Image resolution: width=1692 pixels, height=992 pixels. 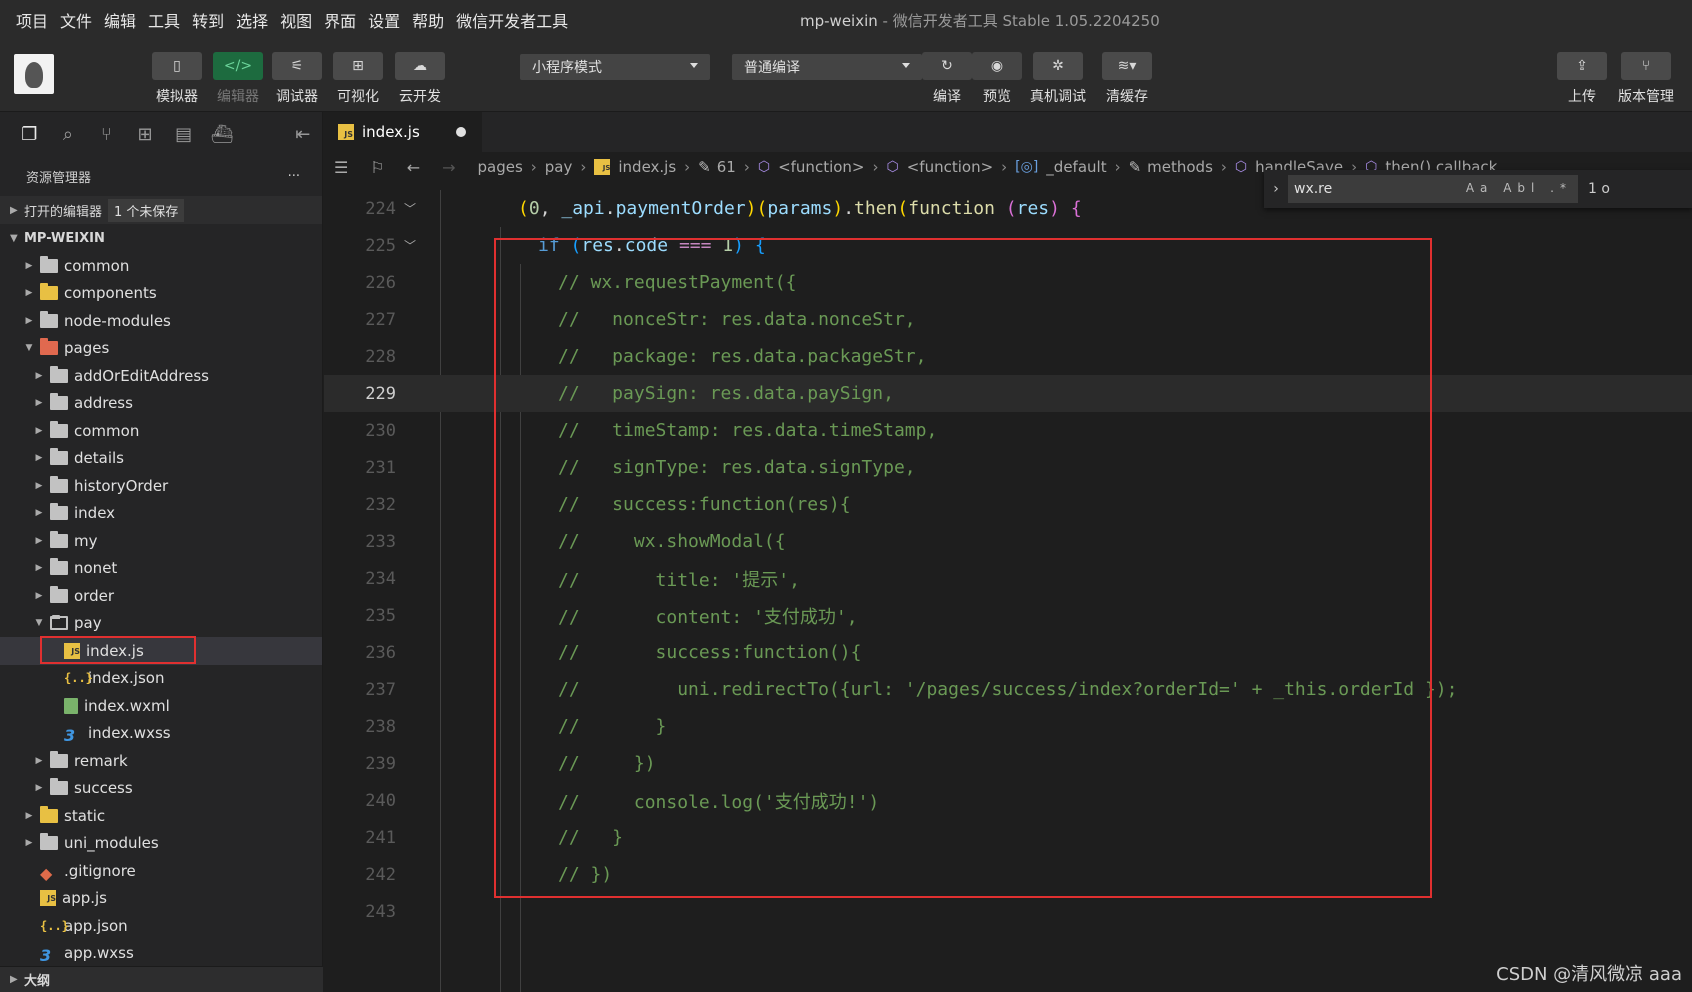 What do you see at coordinates (1058, 79) in the screenshot?
I see `real-debug-button: ✲ 真机调试` at bounding box center [1058, 79].